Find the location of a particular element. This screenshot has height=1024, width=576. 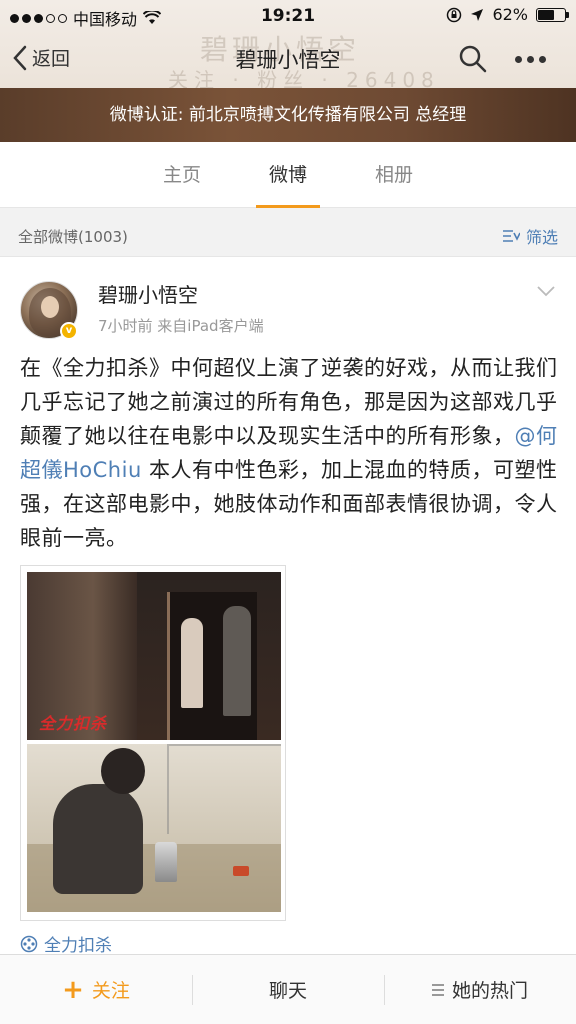

movie-logo: 全力扣杀 is located at coordinates (73, 723).